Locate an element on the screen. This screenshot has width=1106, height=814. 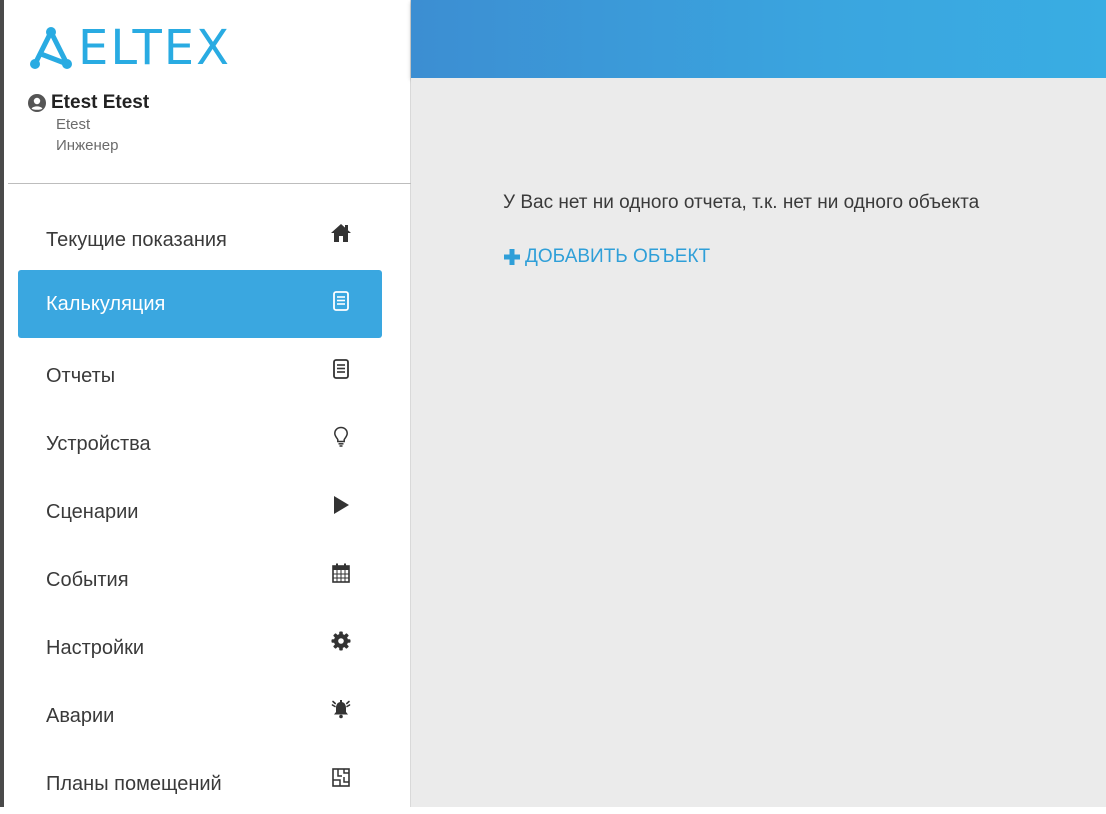
floor-plan-icon is located at coordinates (341, 777).